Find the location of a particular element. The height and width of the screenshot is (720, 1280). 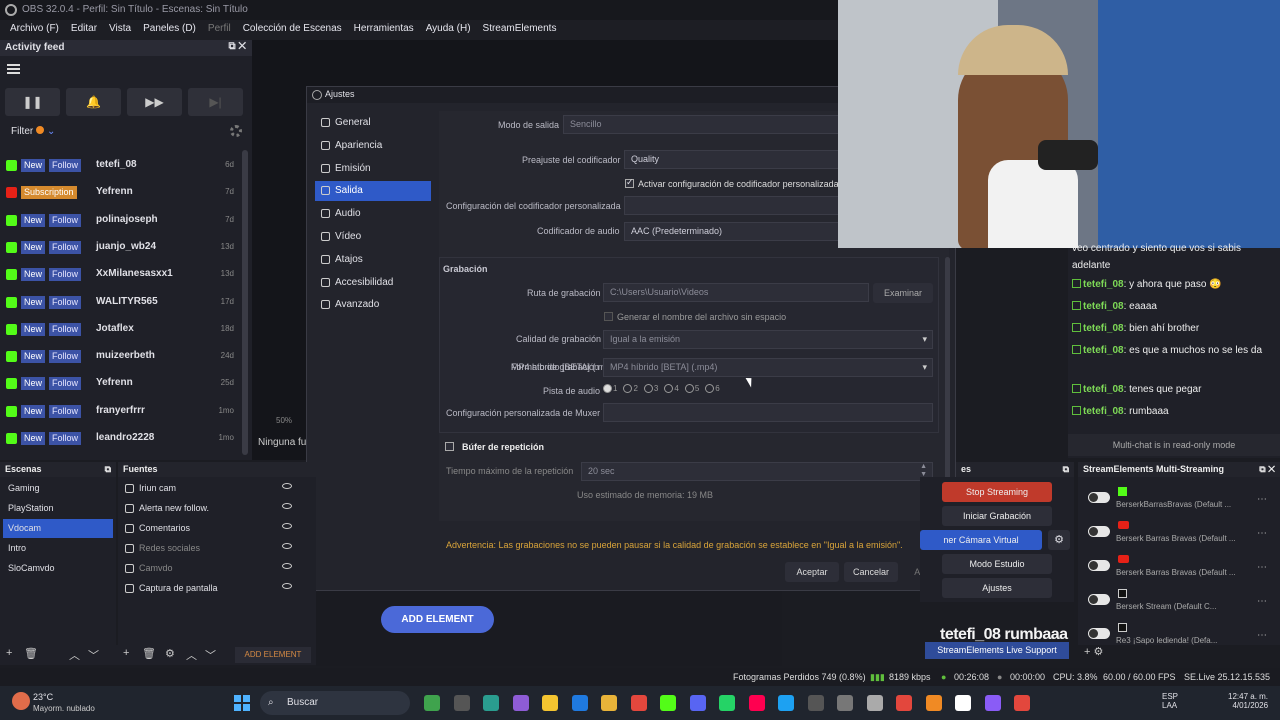

menu-item-1: Editar is located at coordinates (84, 30).